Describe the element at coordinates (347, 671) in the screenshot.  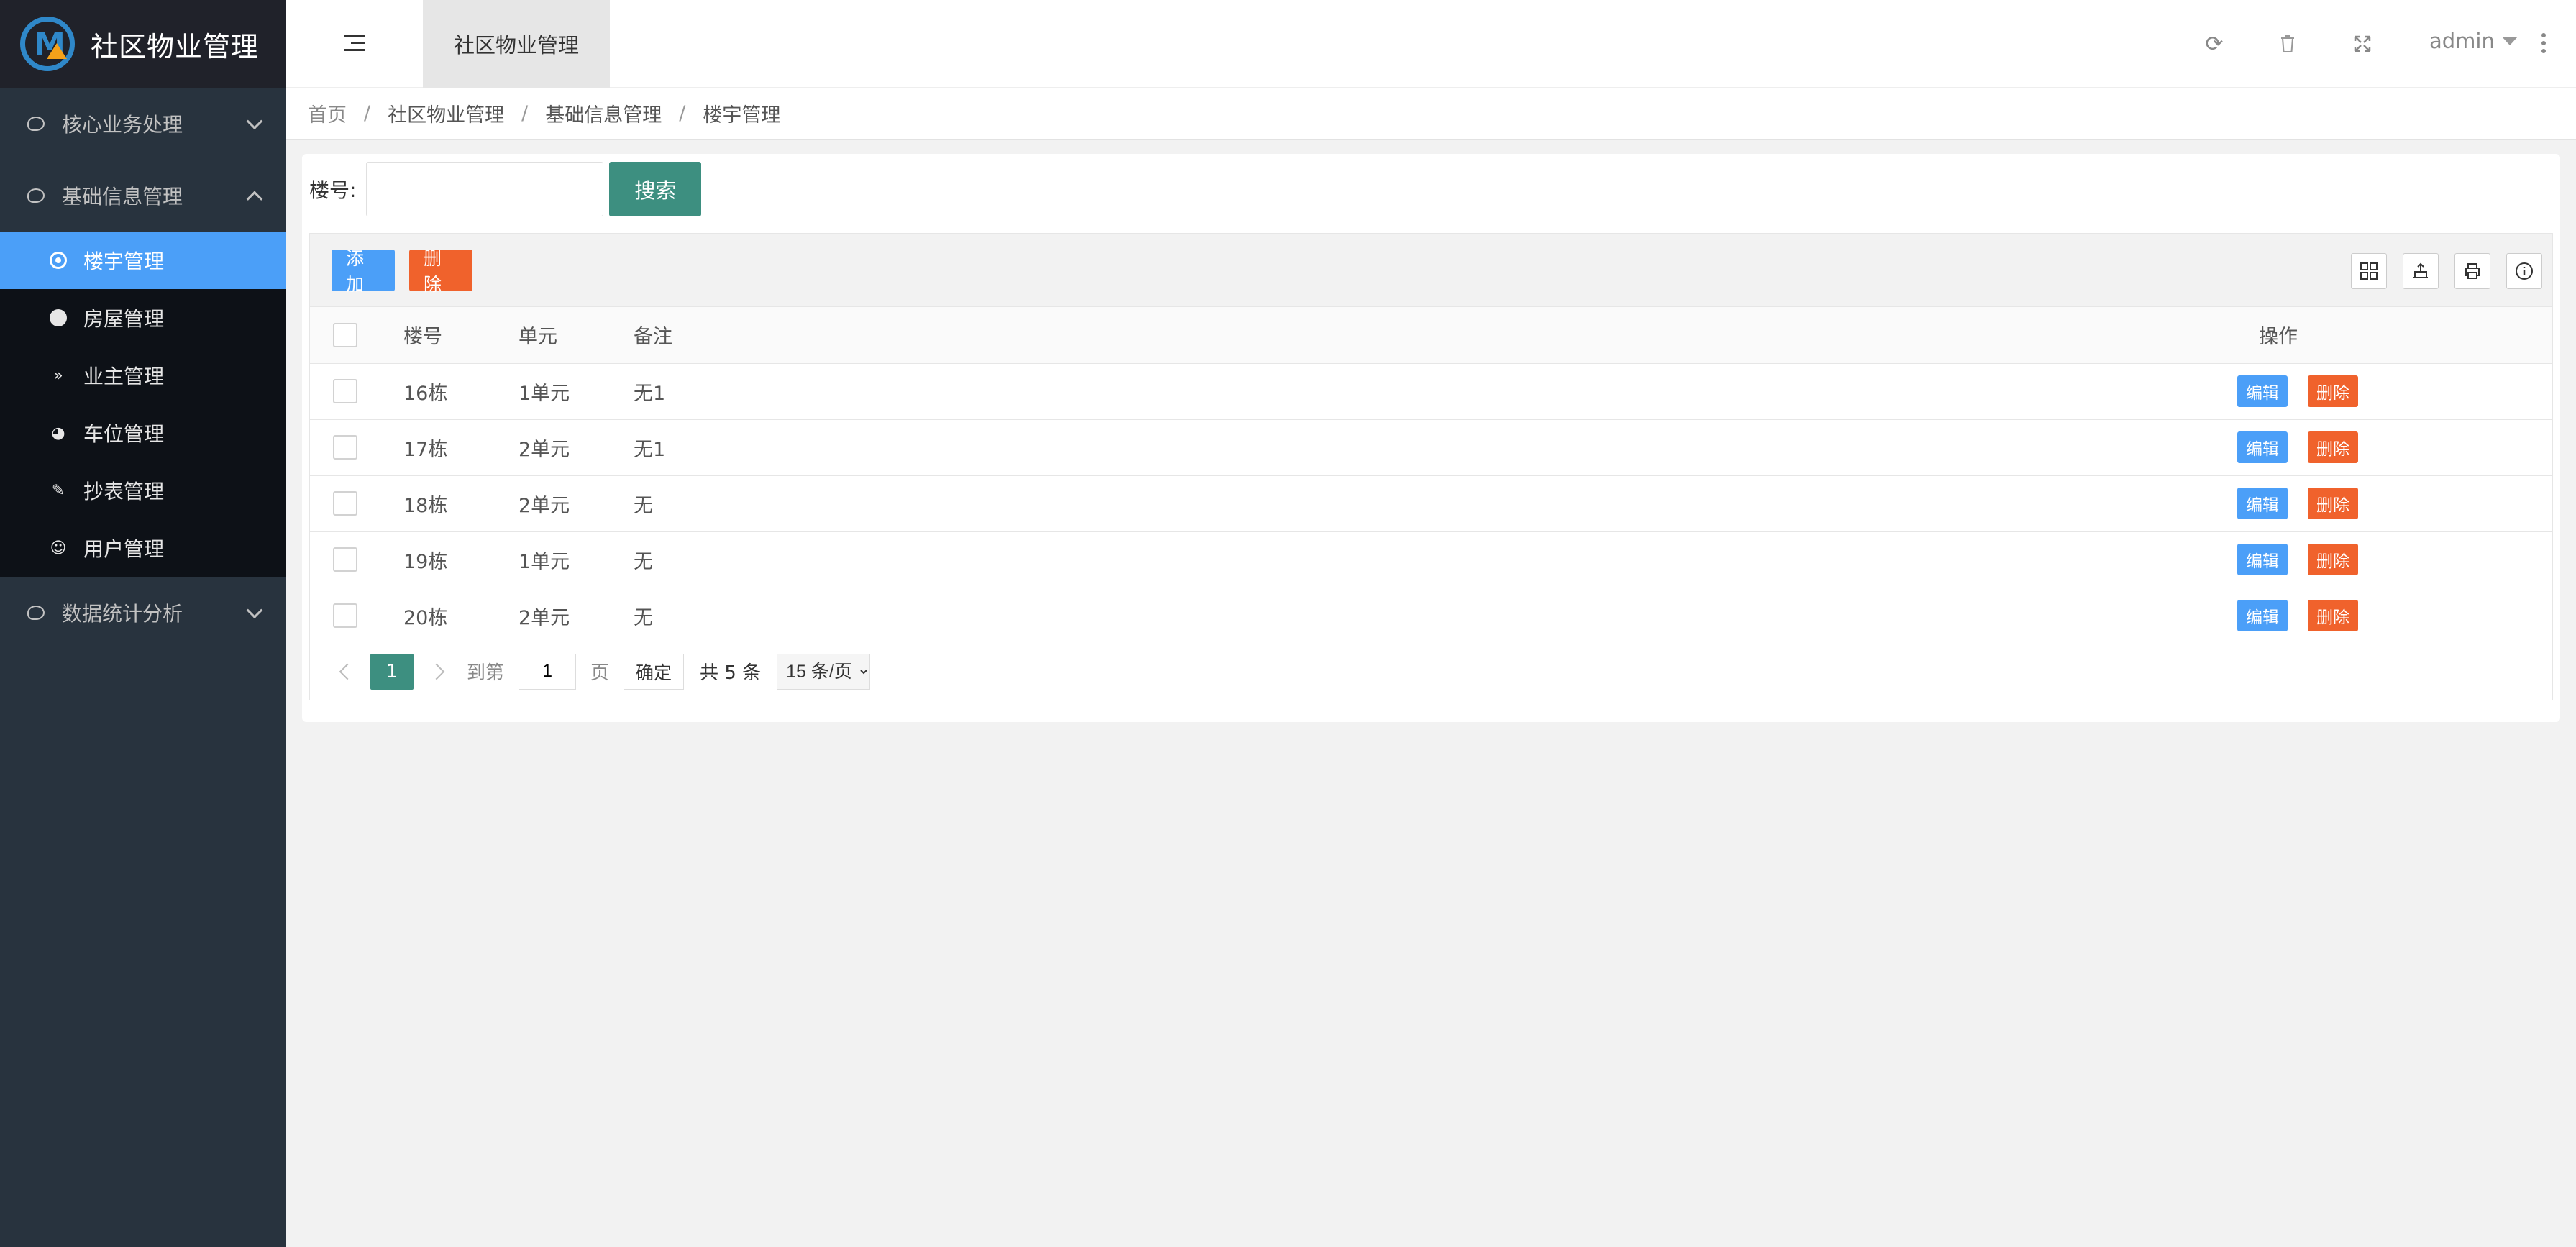
I see `prev-page-icon` at that location.